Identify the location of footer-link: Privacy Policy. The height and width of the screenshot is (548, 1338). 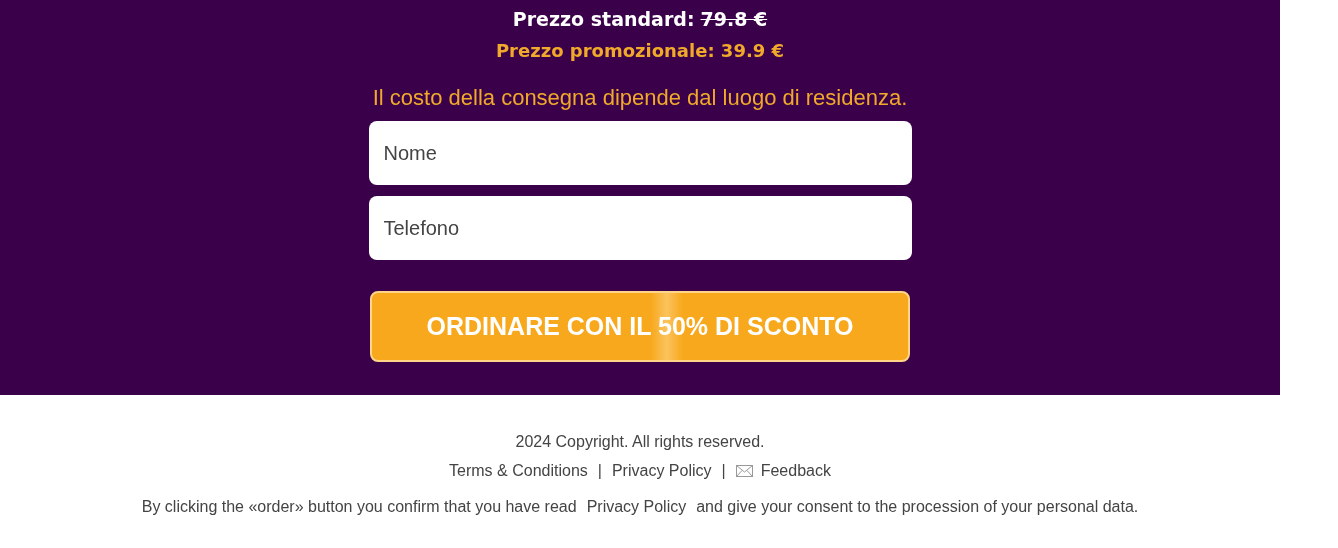
(661, 471).